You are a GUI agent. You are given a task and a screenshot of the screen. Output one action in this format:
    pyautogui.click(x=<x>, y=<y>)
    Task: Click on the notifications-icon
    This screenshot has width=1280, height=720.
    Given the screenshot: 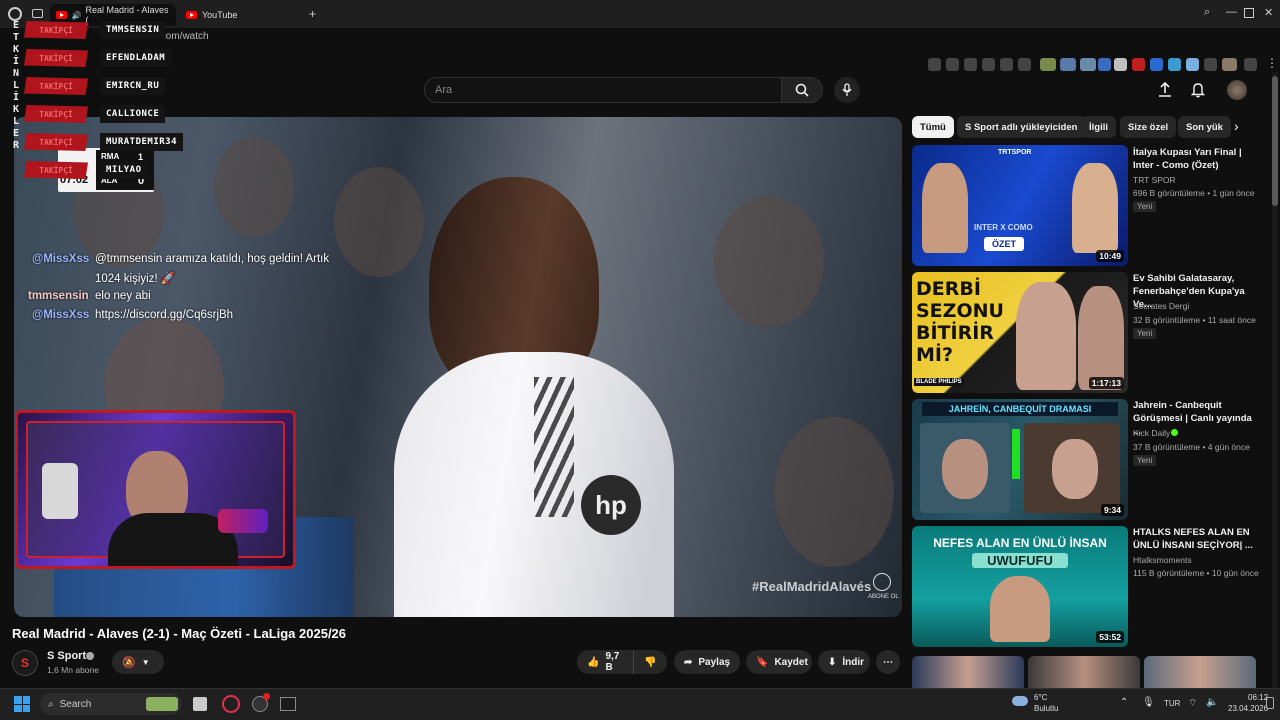 What is the action you would take?
    pyautogui.click(x=1270, y=703)
    